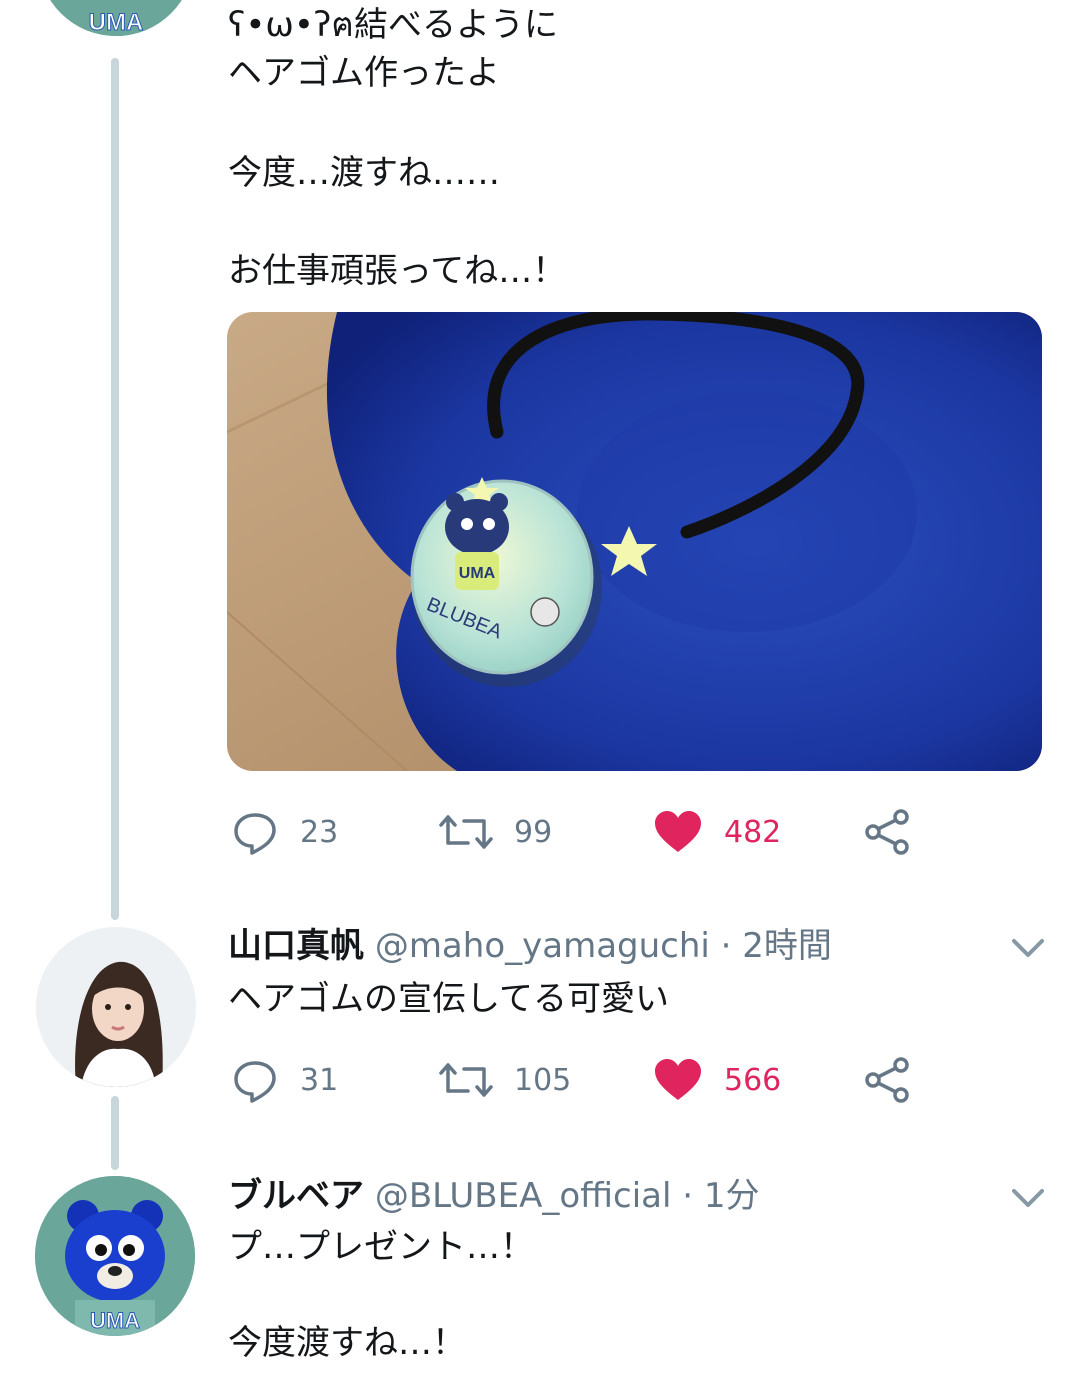 This screenshot has width=1078, height=1381. I want to click on avatar-blubea-top: UMA, so click(116, 18).